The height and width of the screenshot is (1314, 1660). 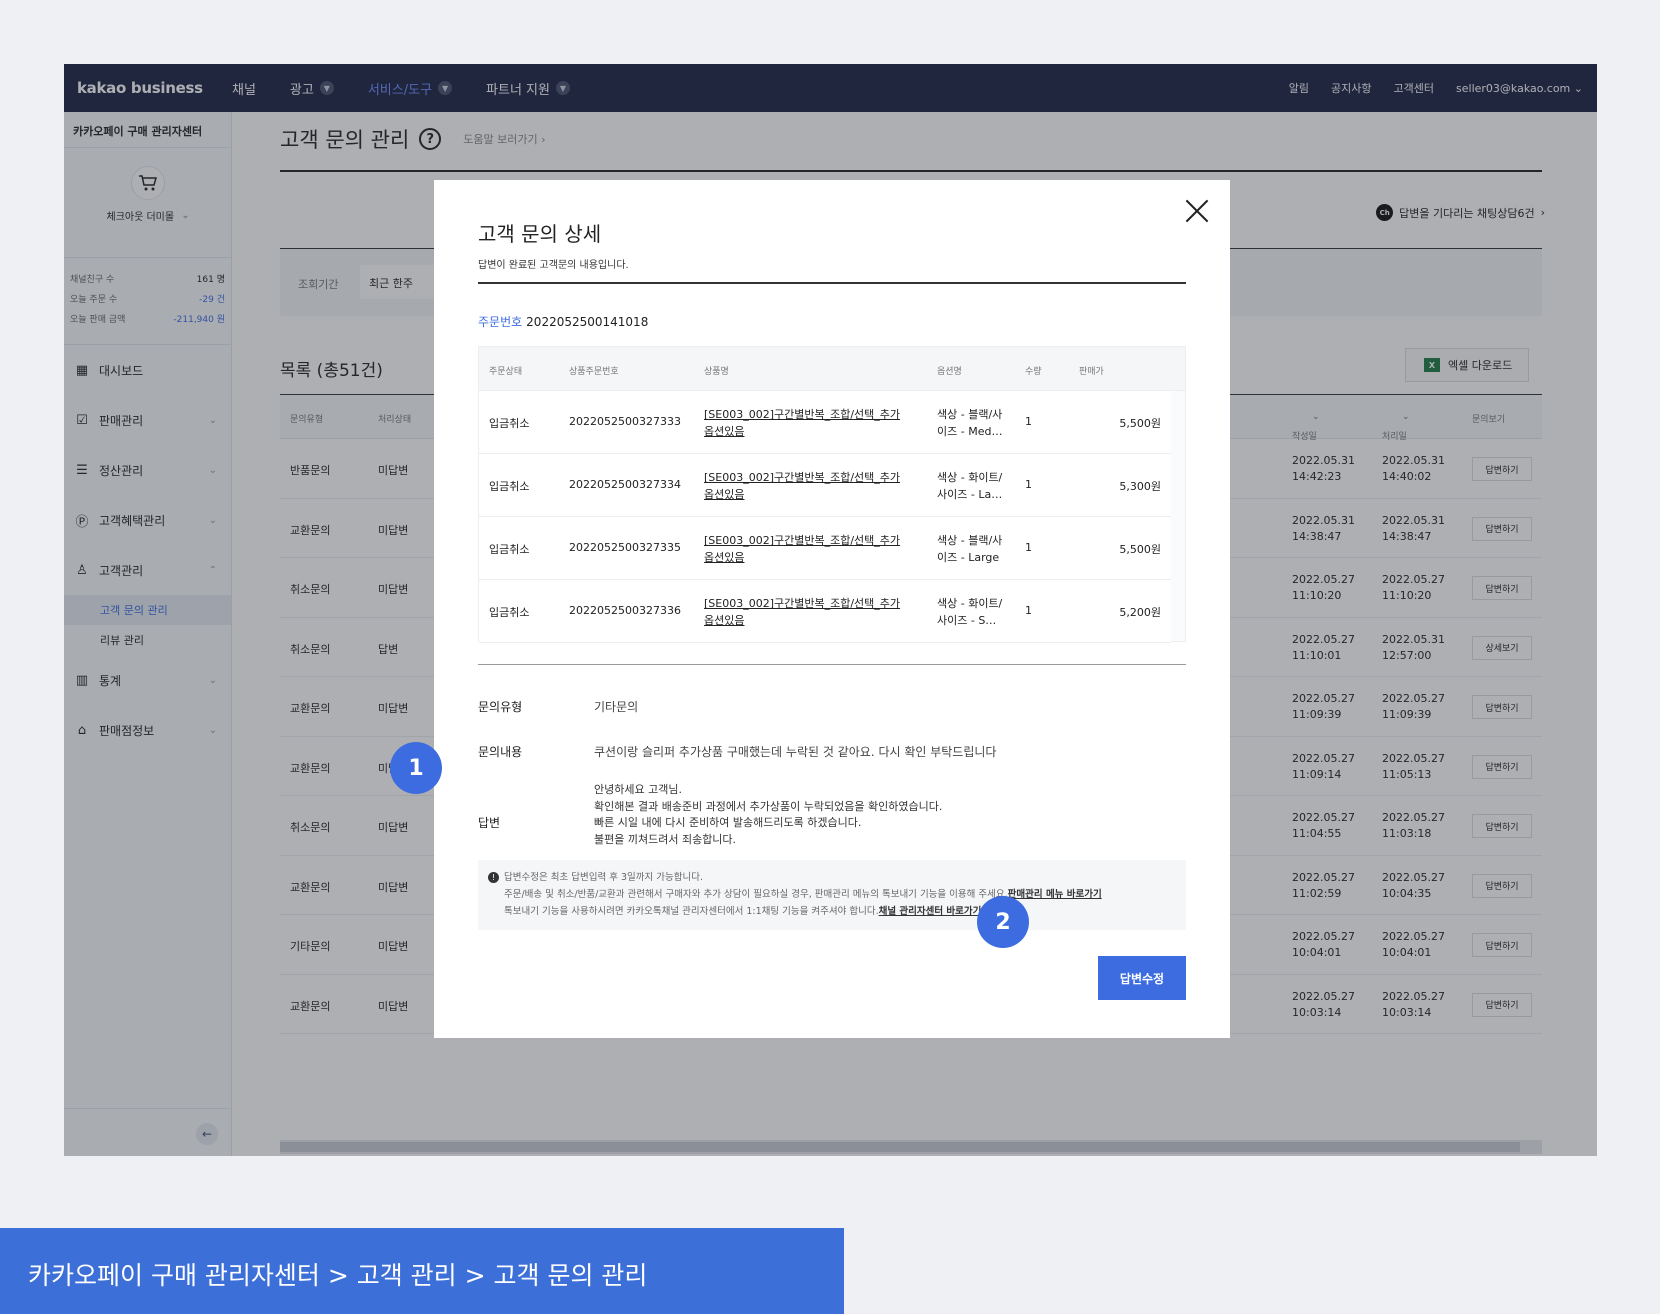 What do you see at coordinates (930, 911) in the screenshot?
I see `channel-center-link: 채널 관리자센터 바로가기` at bounding box center [930, 911].